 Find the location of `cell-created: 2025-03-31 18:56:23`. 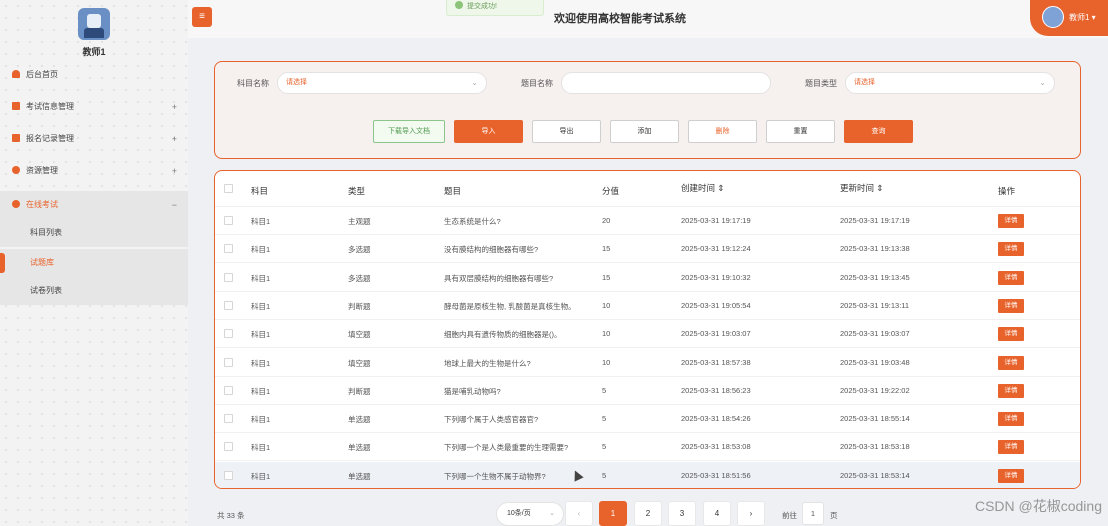

cell-created: 2025-03-31 18:56:23 is located at coordinates (716, 390).